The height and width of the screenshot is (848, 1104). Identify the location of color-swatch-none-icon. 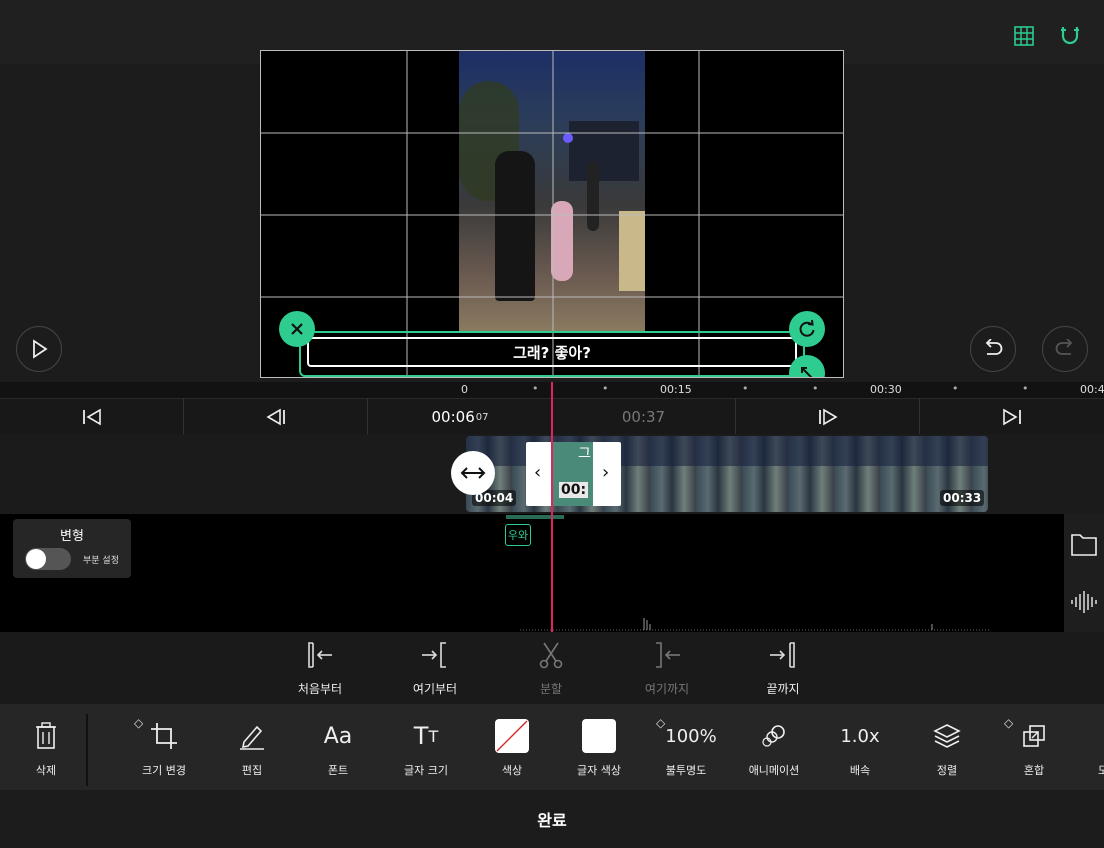
(512, 736).